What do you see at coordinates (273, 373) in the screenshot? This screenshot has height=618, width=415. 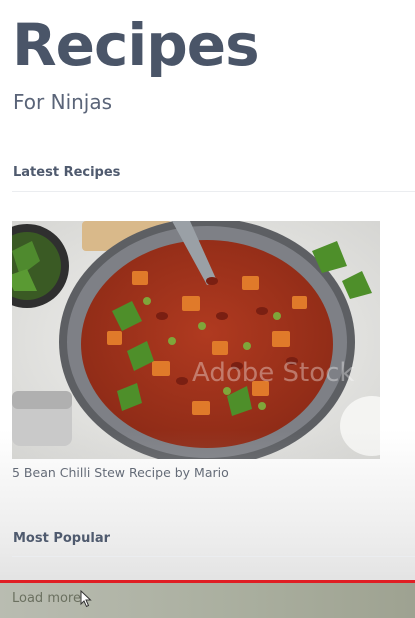 I see `image-watermark: Adobe Stock` at bounding box center [273, 373].